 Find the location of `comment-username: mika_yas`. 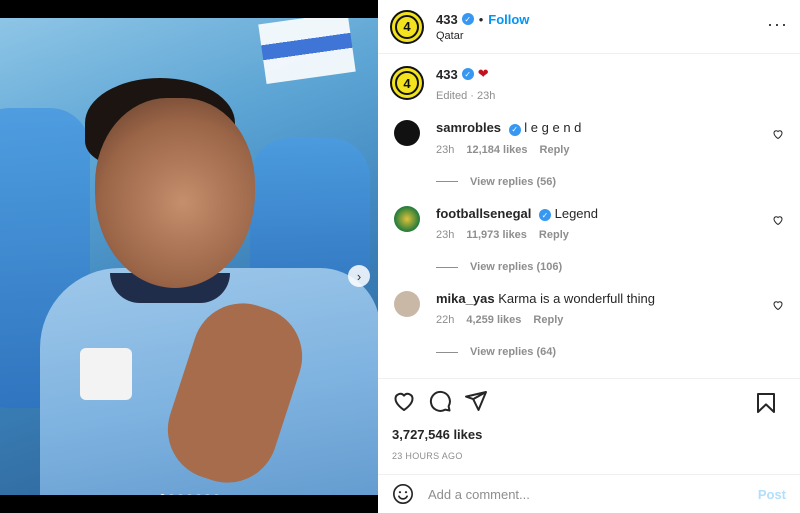

comment-username: mika_yas is located at coordinates (465, 298).